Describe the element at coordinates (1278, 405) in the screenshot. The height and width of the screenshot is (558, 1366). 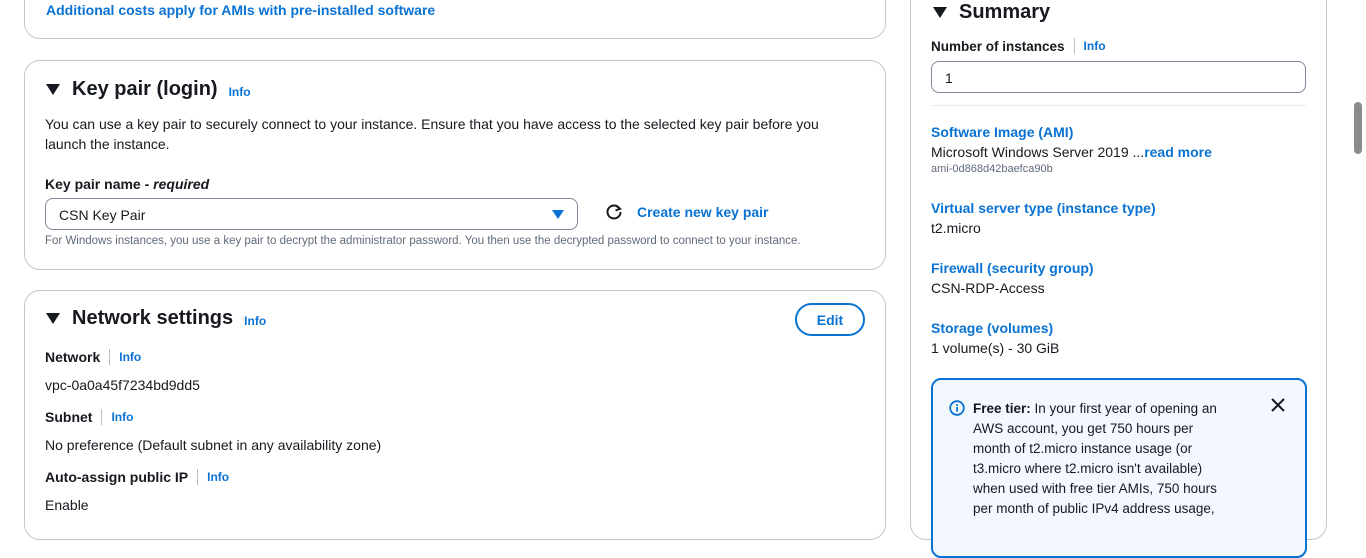
I see `close-icon` at that location.